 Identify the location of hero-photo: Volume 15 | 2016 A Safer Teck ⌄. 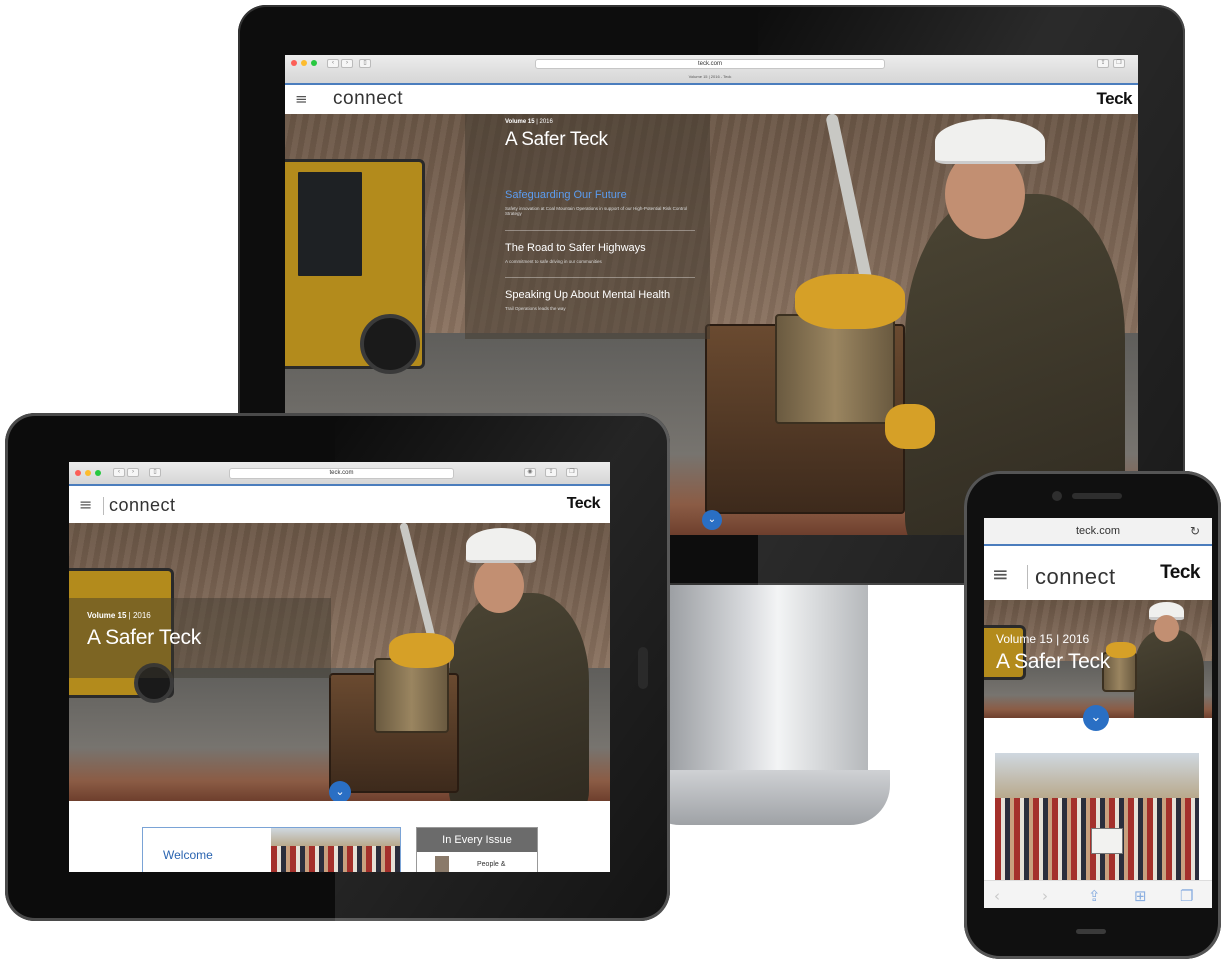
(339, 662).